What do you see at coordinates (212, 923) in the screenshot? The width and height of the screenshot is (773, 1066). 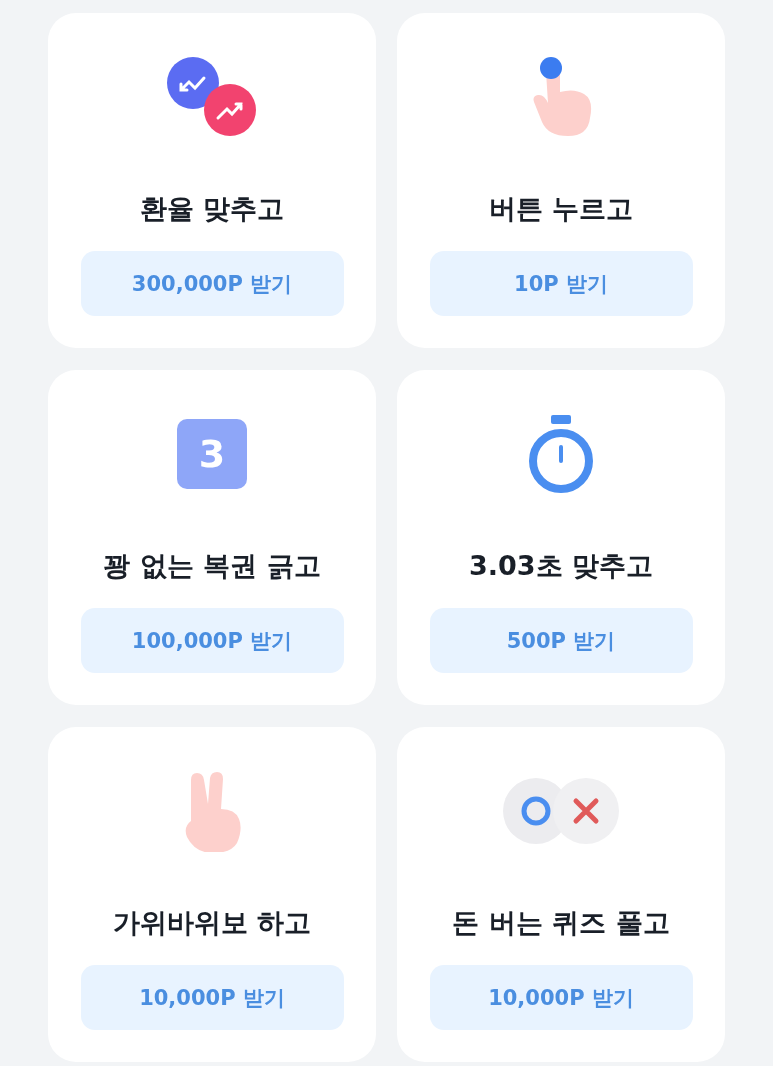 I see `card-title: 가위바위보 하고` at bounding box center [212, 923].